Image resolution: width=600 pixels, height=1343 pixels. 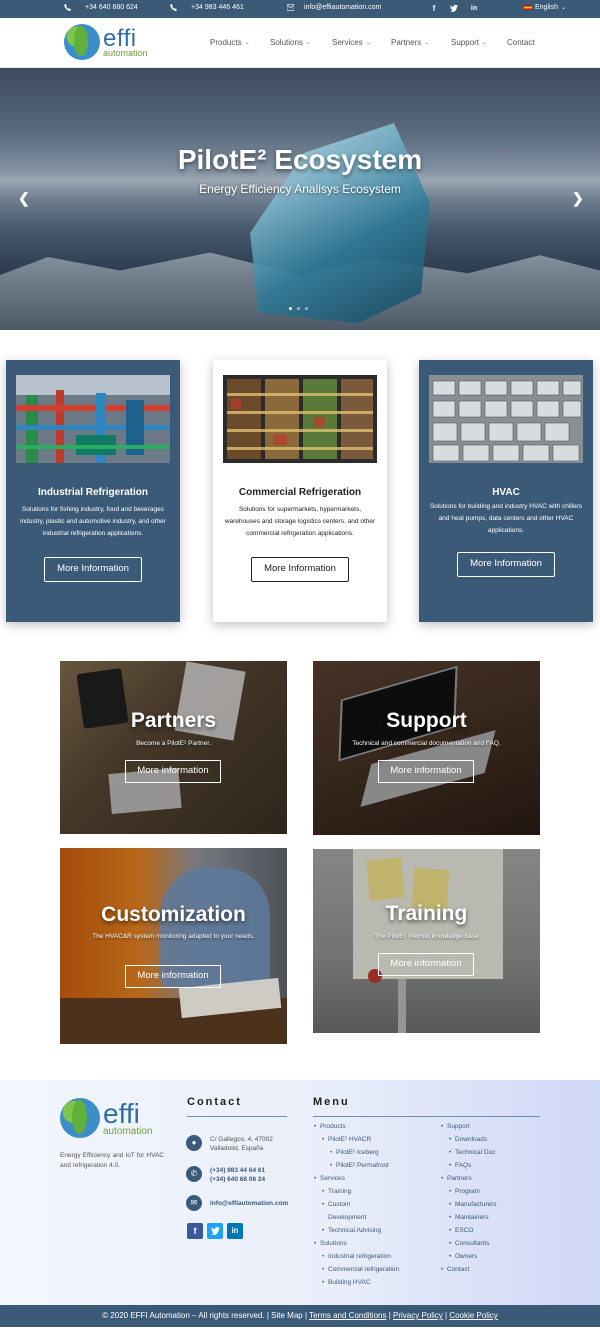 What do you see at coordinates (334, 7) in the screenshot?
I see `top-email: info@effiautomation.com` at bounding box center [334, 7].